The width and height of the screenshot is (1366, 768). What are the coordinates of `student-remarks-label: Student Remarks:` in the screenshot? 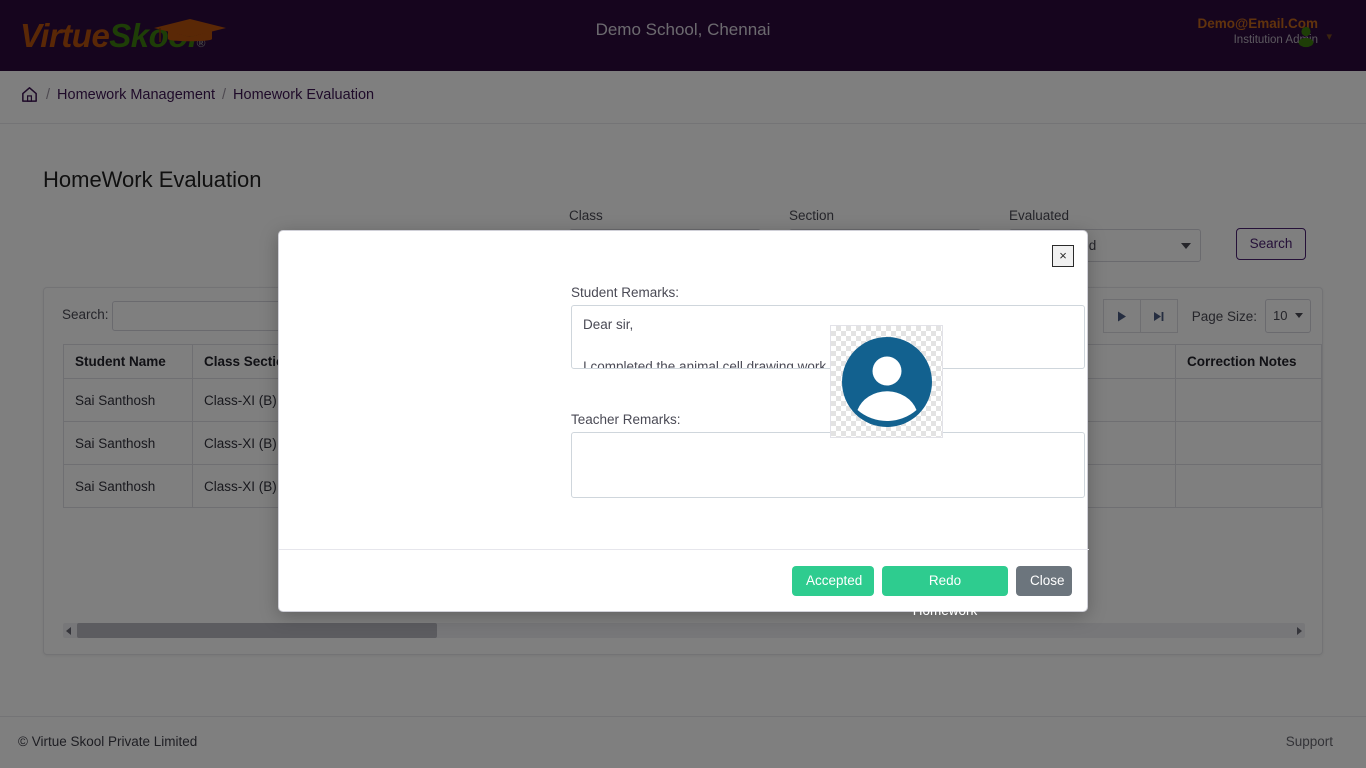 It's located at (625, 292).